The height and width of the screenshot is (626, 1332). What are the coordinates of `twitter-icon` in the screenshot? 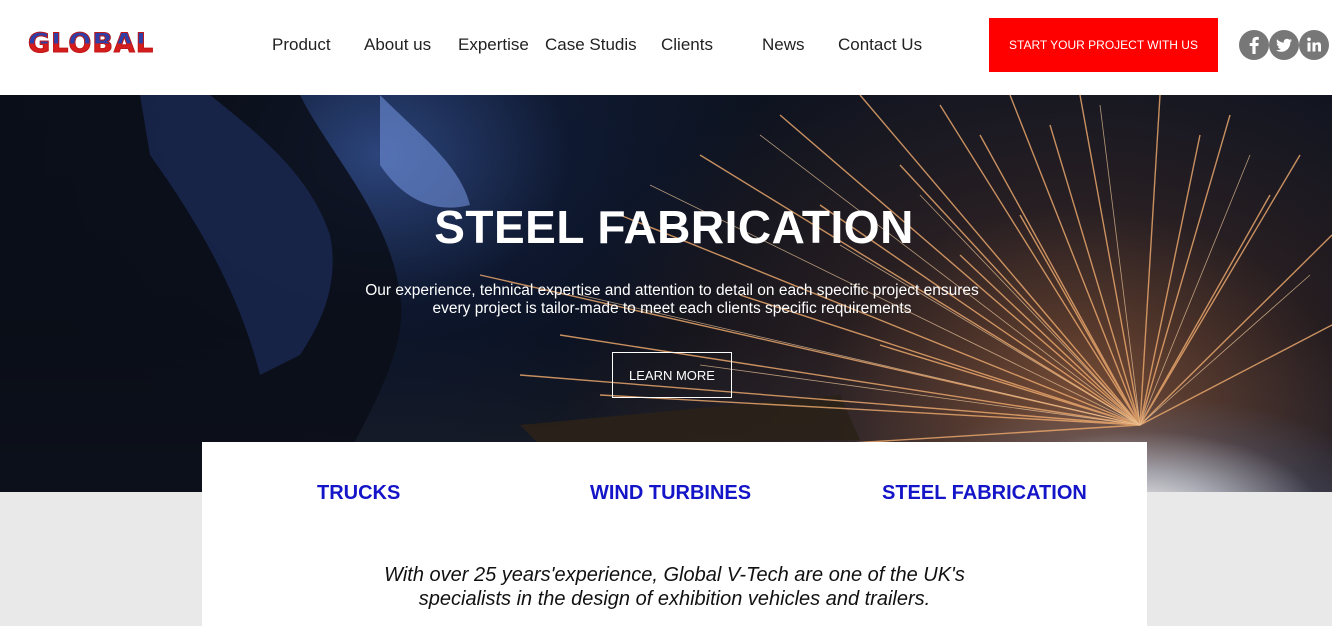 It's located at (1284, 45).